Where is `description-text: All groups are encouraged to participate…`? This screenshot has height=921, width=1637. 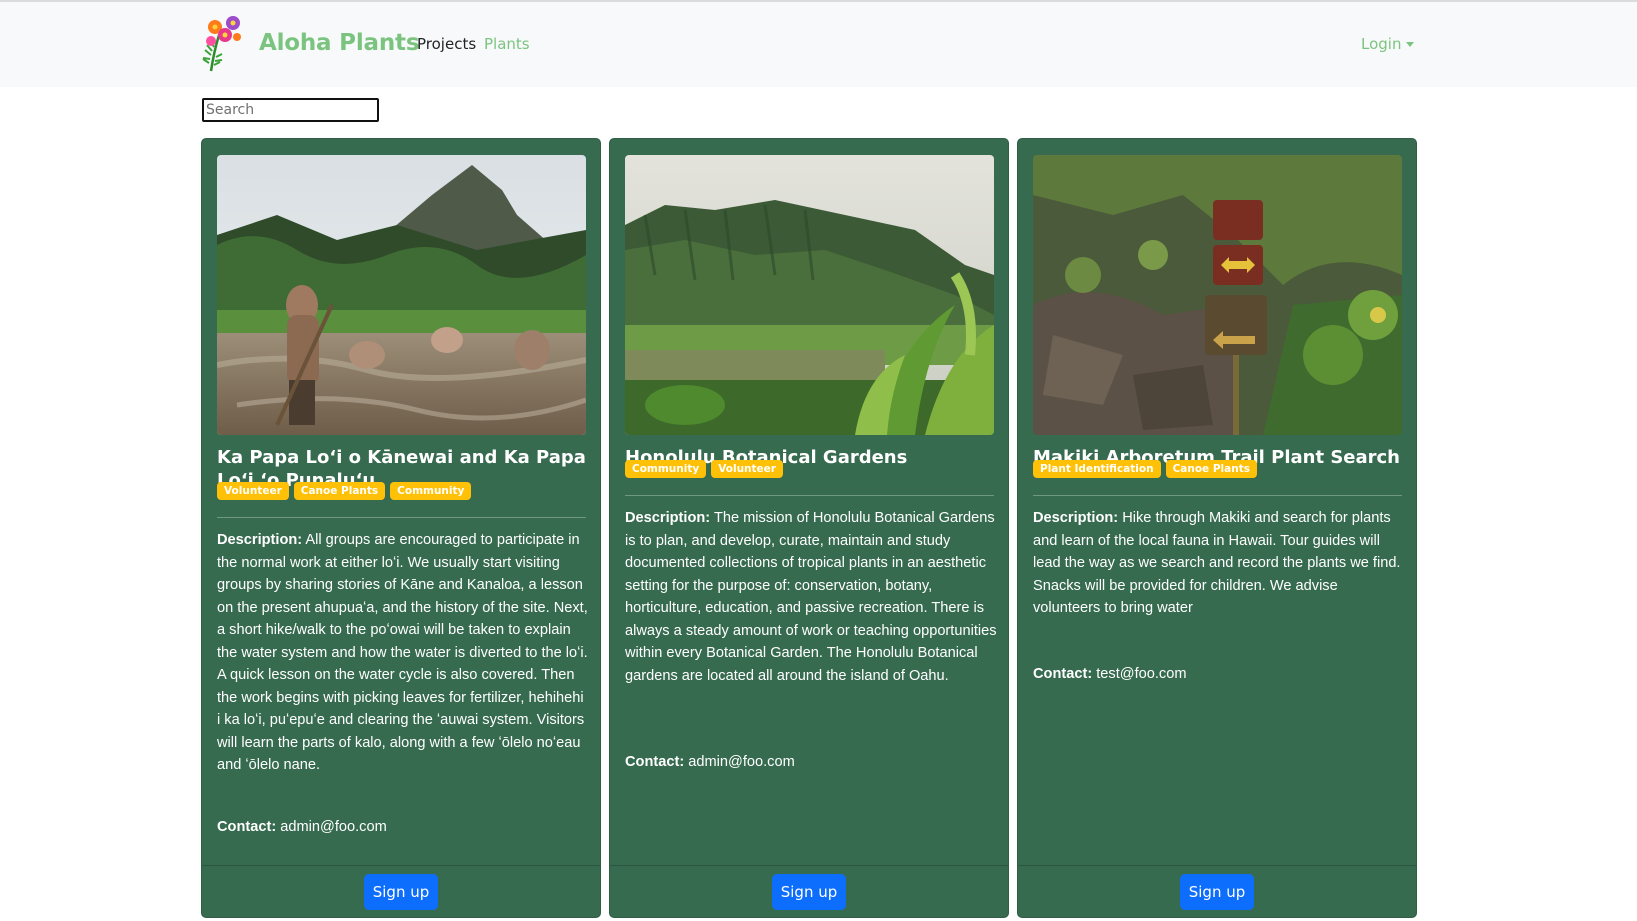 description-text: All groups are encouraged to participate… is located at coordinates (402, 652).